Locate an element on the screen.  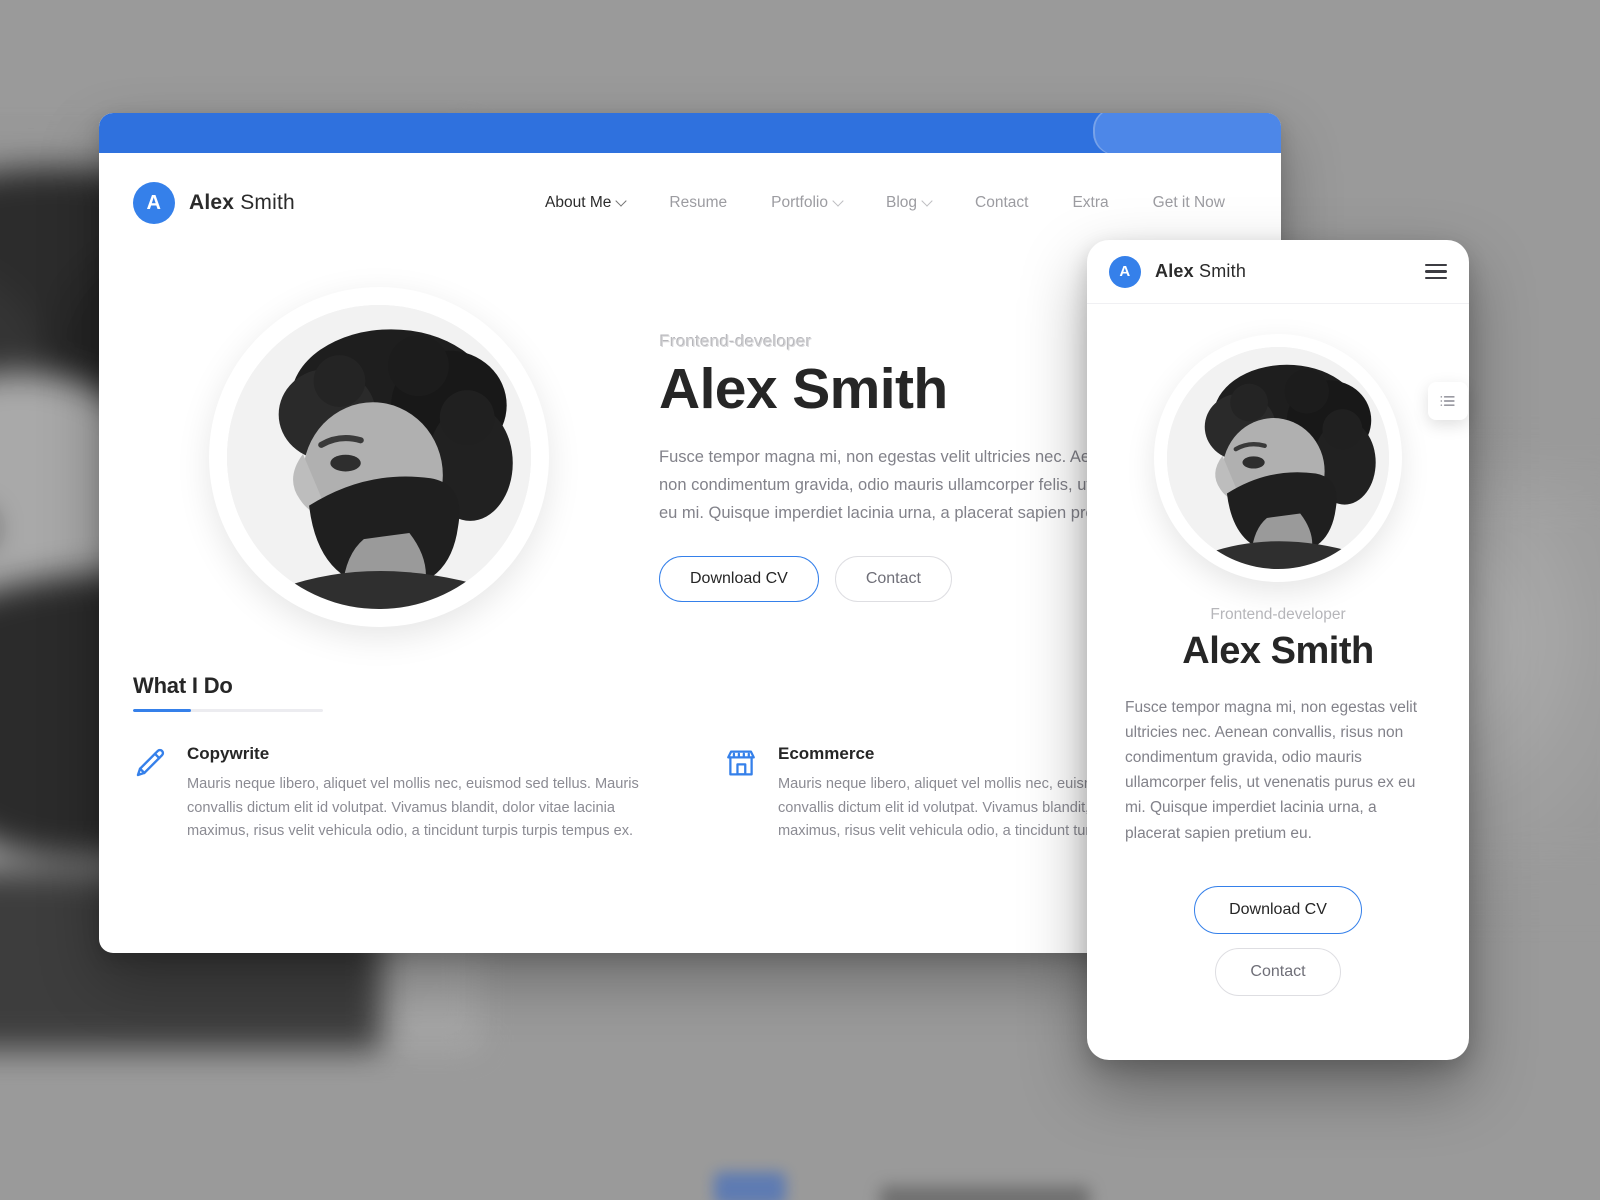
nav-item-resume: Resume is located at coordinates (698, 203).